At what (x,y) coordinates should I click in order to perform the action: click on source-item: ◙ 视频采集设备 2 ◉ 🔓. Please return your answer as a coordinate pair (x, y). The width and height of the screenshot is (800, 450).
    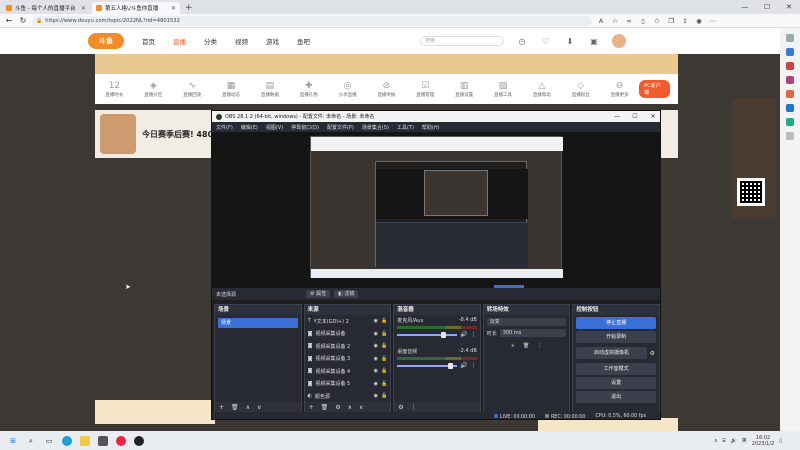
    Looking at the image, I should click on (348, 346).